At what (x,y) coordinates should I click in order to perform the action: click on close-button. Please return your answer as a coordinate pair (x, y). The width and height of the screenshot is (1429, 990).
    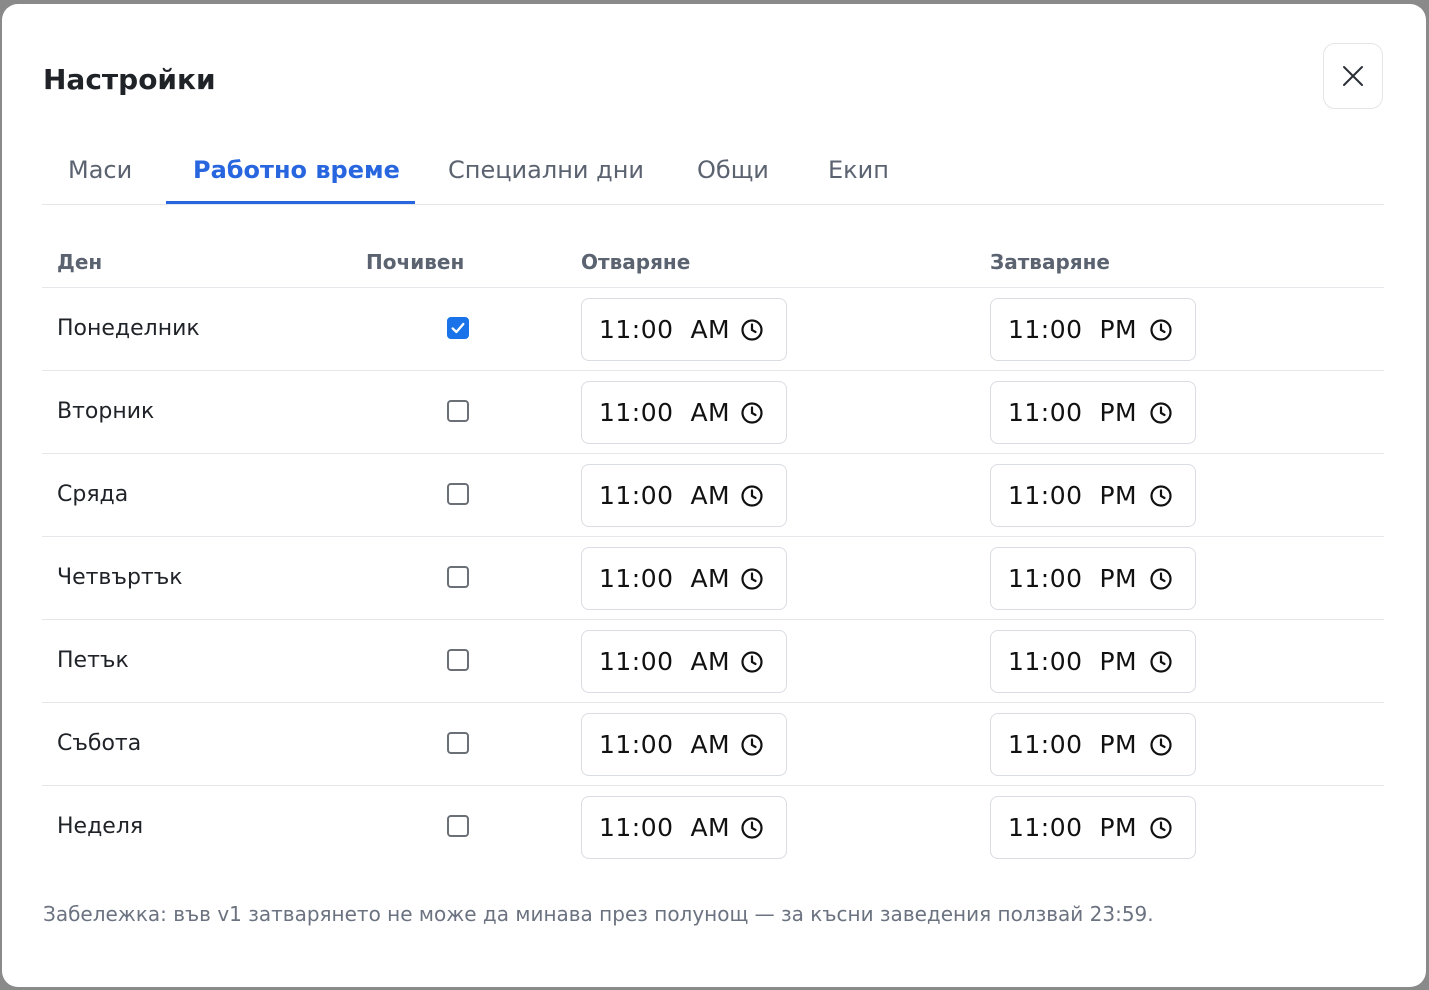
    Looking at the image, I should click on (1353, 76).